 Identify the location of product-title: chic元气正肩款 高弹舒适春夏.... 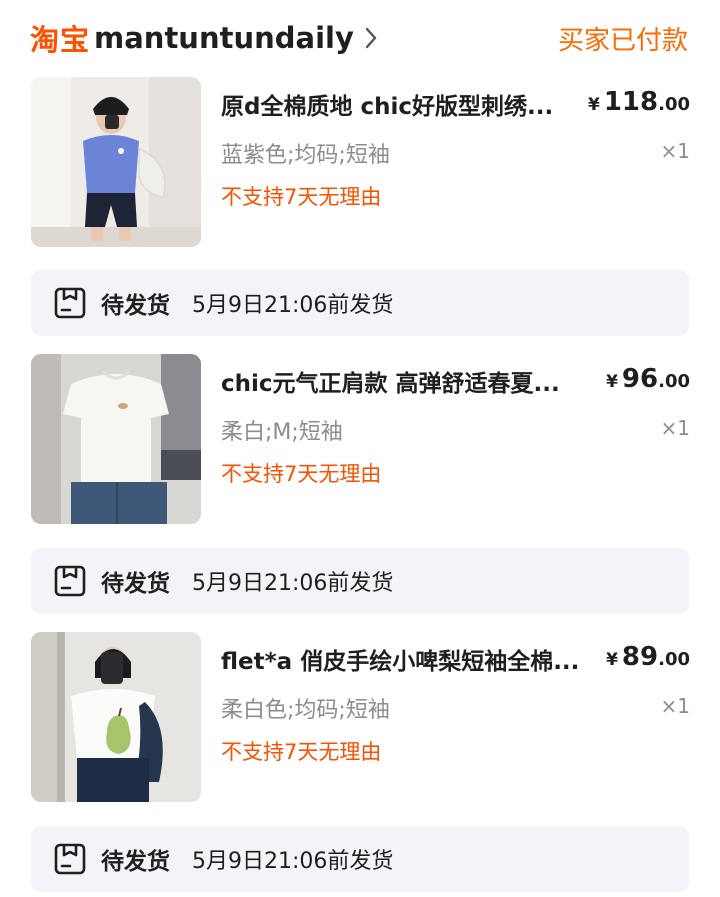
(390, 384).